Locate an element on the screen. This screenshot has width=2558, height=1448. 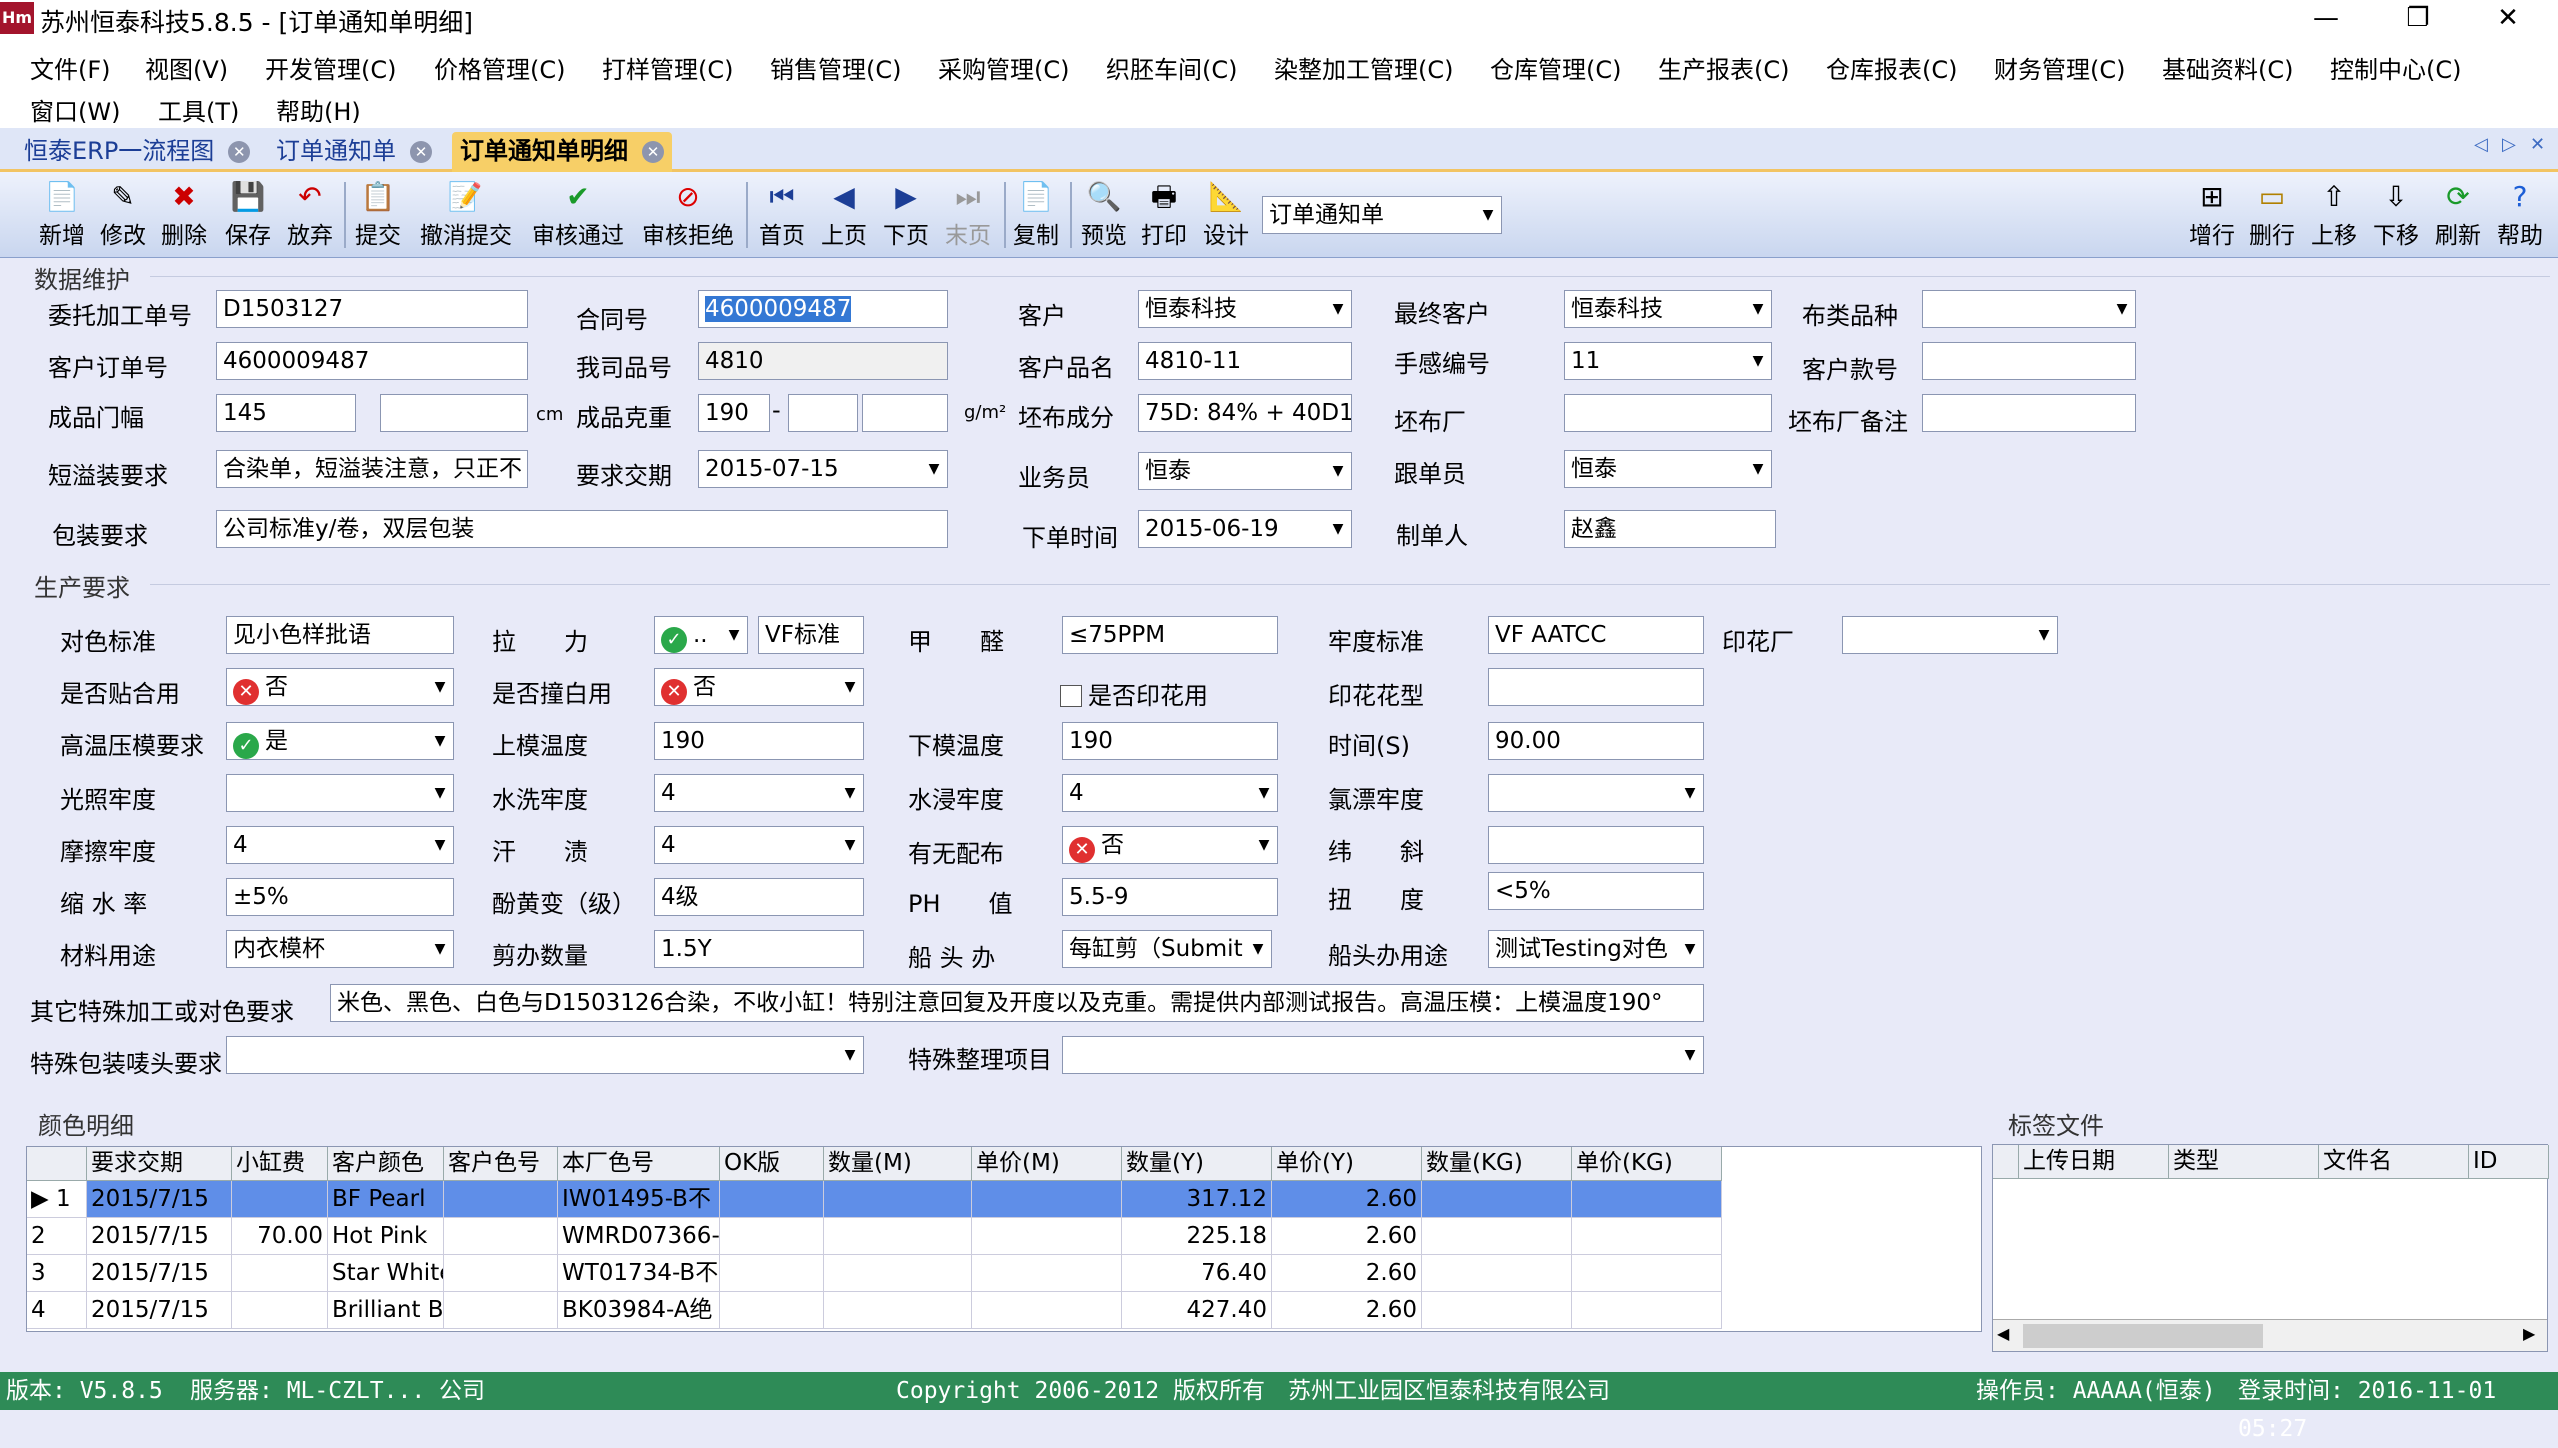
table-cell: Hot Pink is located at coordinates (386, 1236).